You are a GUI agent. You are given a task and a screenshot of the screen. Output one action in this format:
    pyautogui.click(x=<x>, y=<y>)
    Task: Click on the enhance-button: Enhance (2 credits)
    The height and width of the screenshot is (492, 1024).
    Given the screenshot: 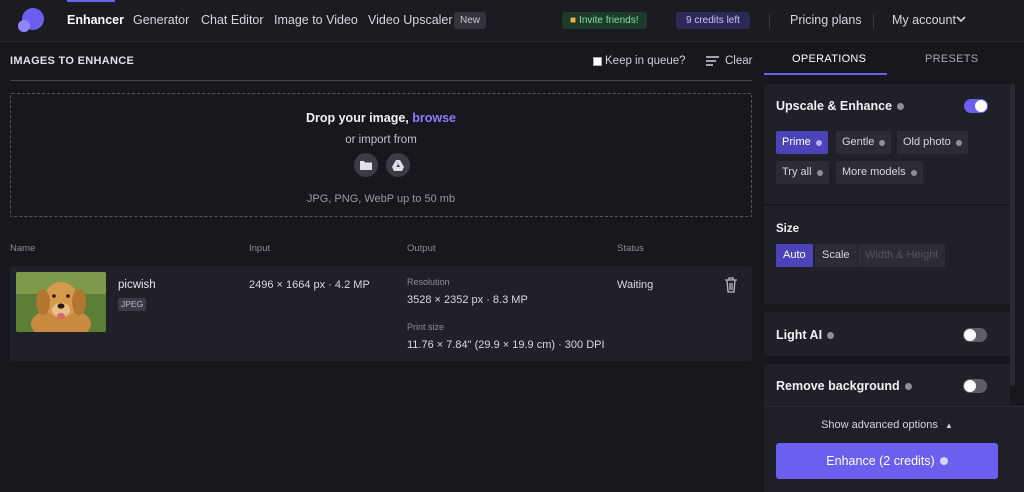 What is the action you would take?
    pyautogui.click(x=887, y=461)
    